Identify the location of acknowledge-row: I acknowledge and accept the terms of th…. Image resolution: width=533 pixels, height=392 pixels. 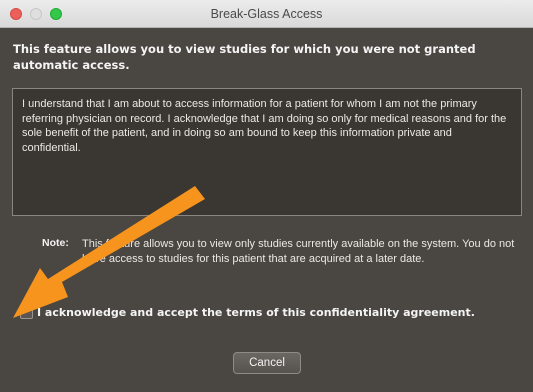
(276, 313).